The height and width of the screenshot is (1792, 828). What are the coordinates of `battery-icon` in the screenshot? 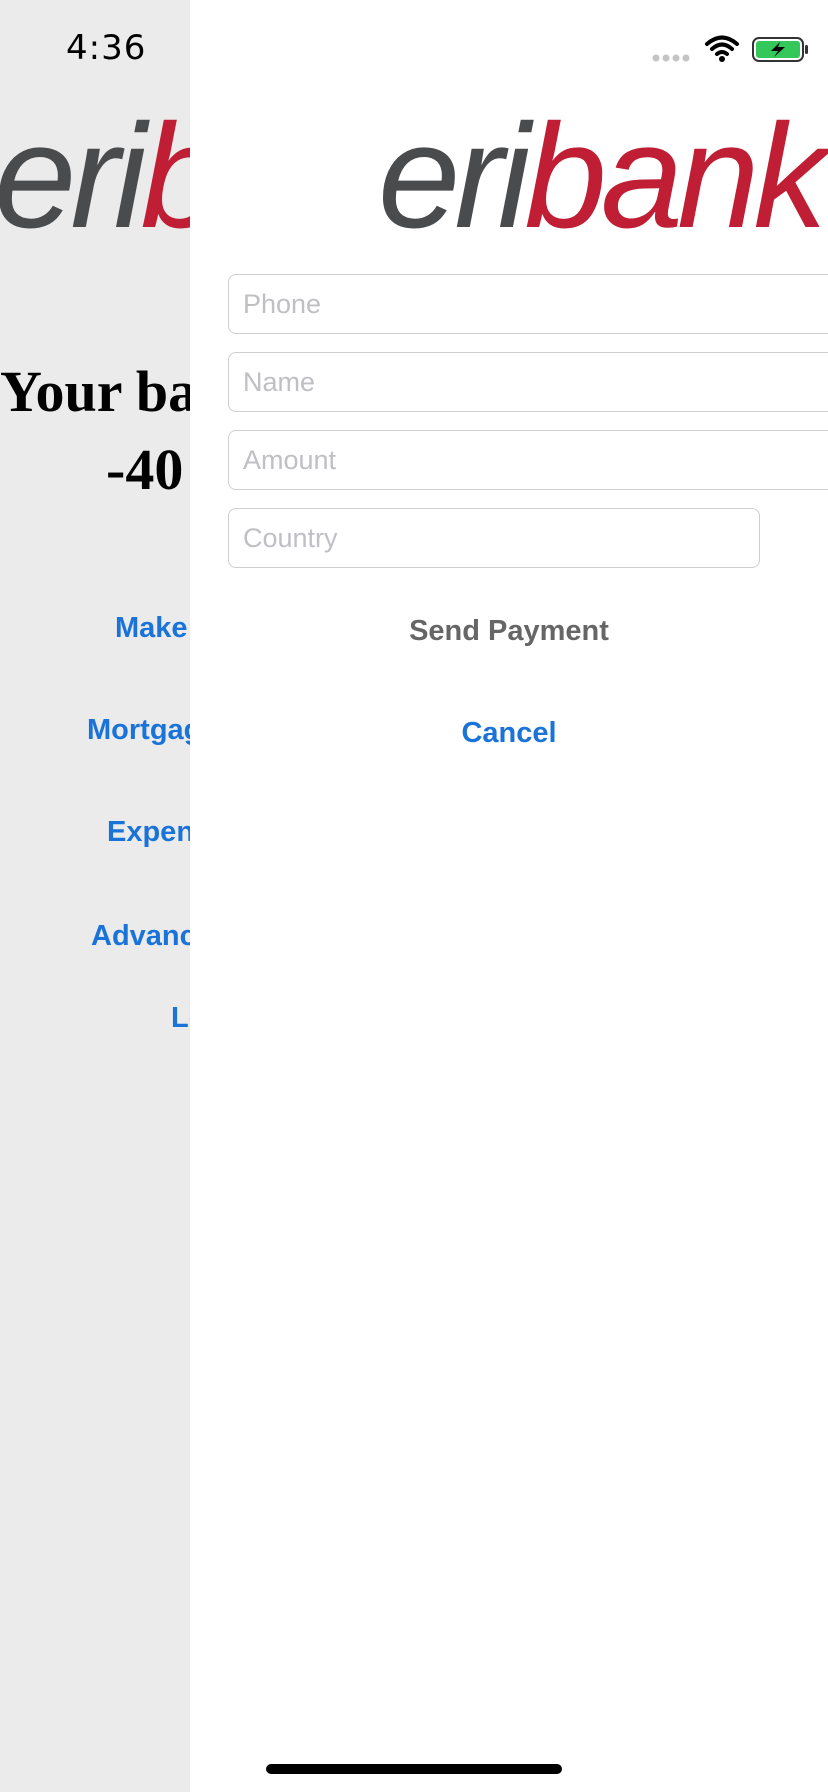 It's located at (780, 49).